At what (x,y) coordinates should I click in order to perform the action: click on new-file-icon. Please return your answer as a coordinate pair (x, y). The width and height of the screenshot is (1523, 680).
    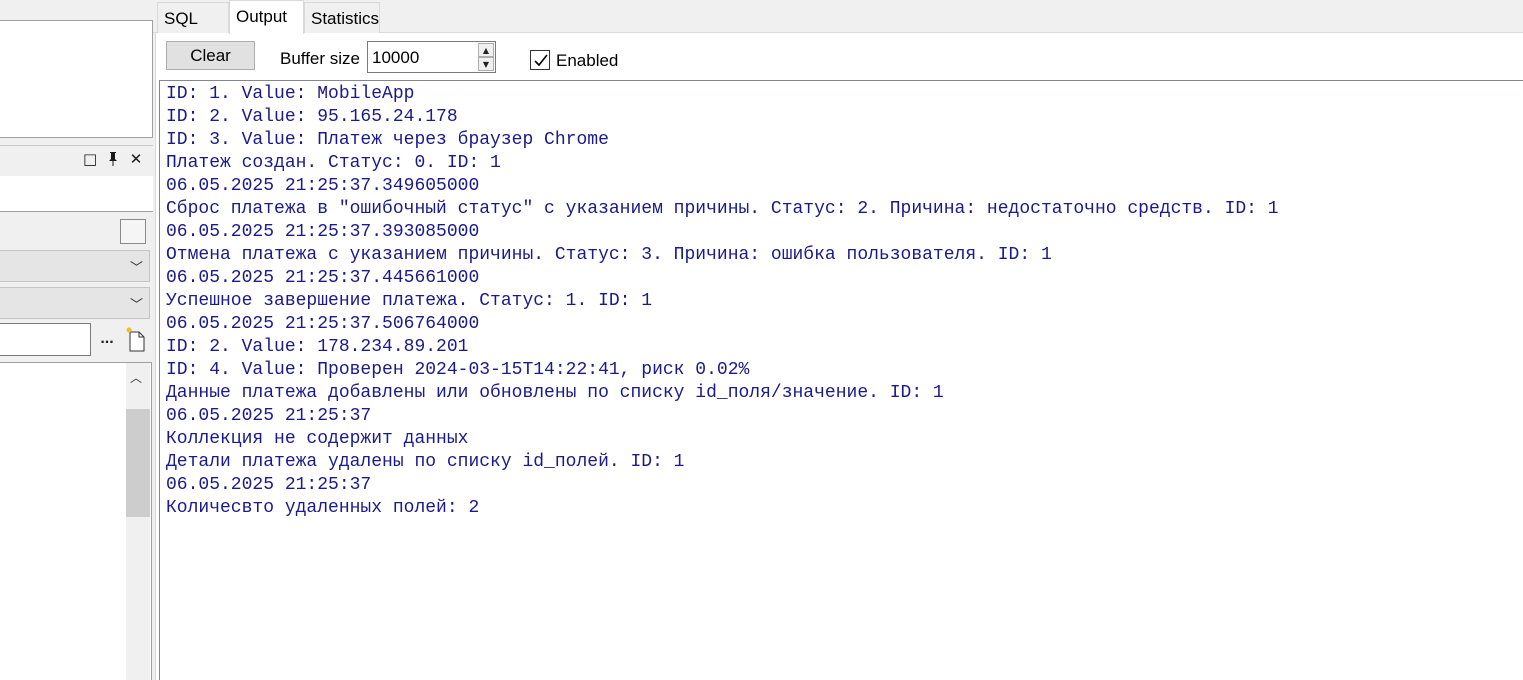
    Looking at the image, I should click on (137, 340).